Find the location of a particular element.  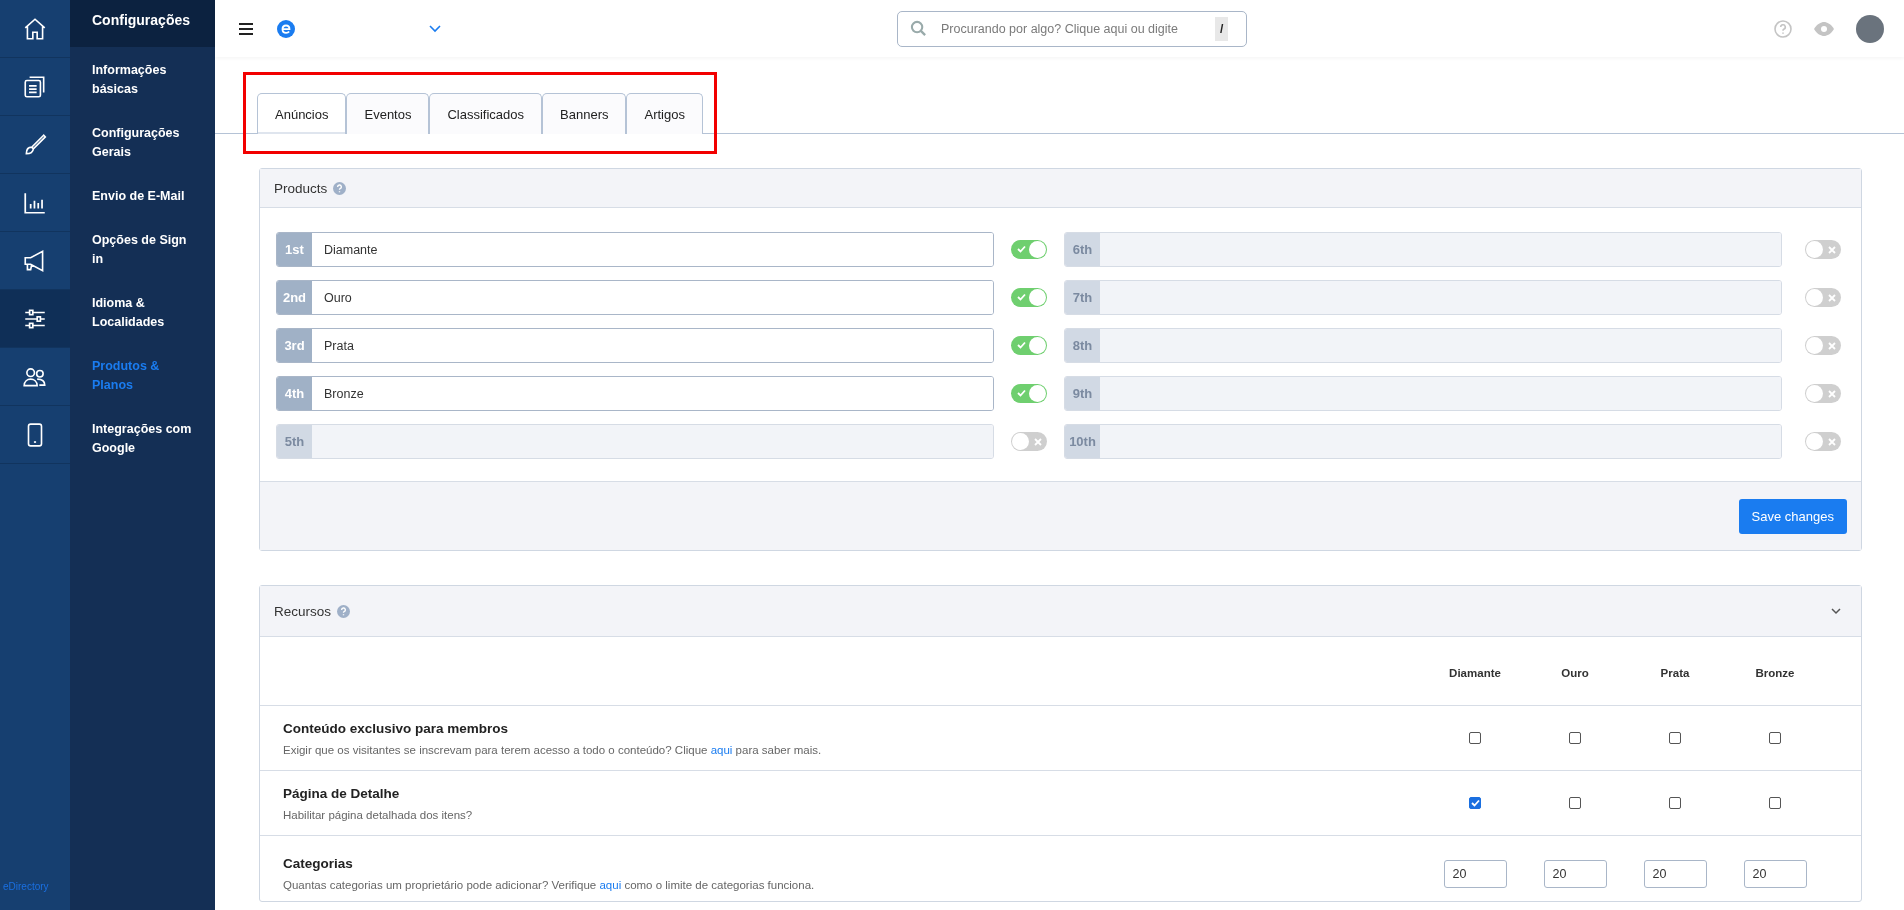

sidebar-item: Opções de Sign in is located at coordinates (142, 248).